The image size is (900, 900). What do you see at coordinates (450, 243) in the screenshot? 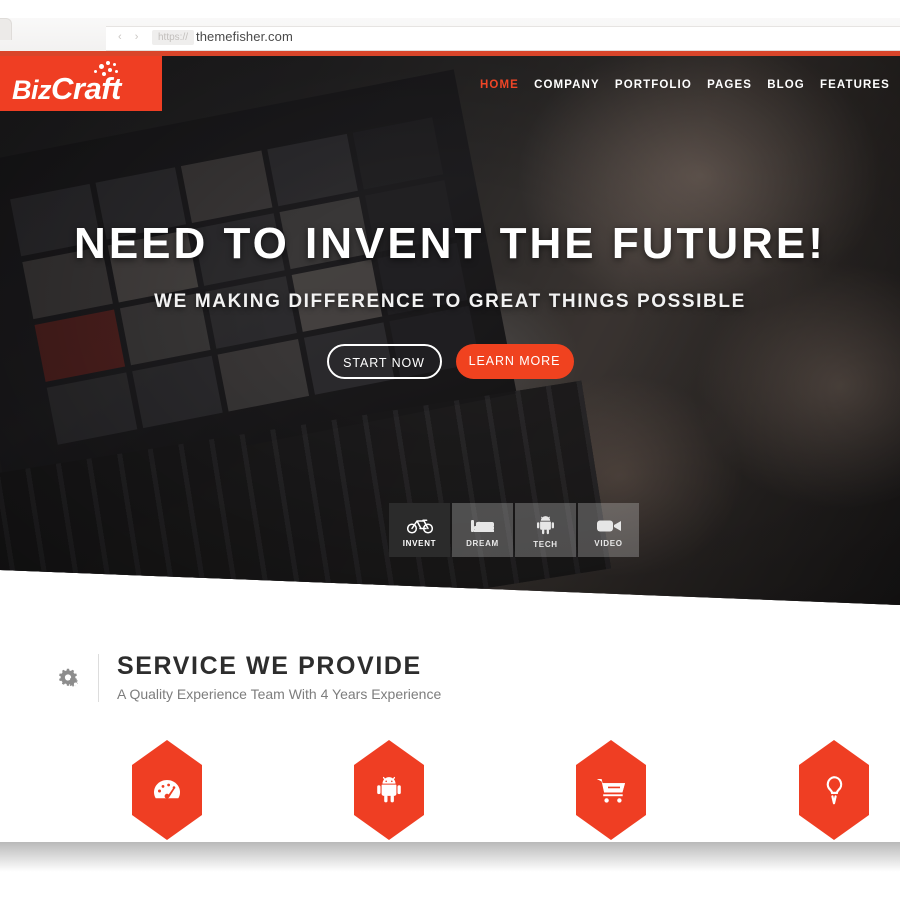
I see `hero-headline: NEED TO INVENT THE FUTURE!` at bounding box center [450, 243].